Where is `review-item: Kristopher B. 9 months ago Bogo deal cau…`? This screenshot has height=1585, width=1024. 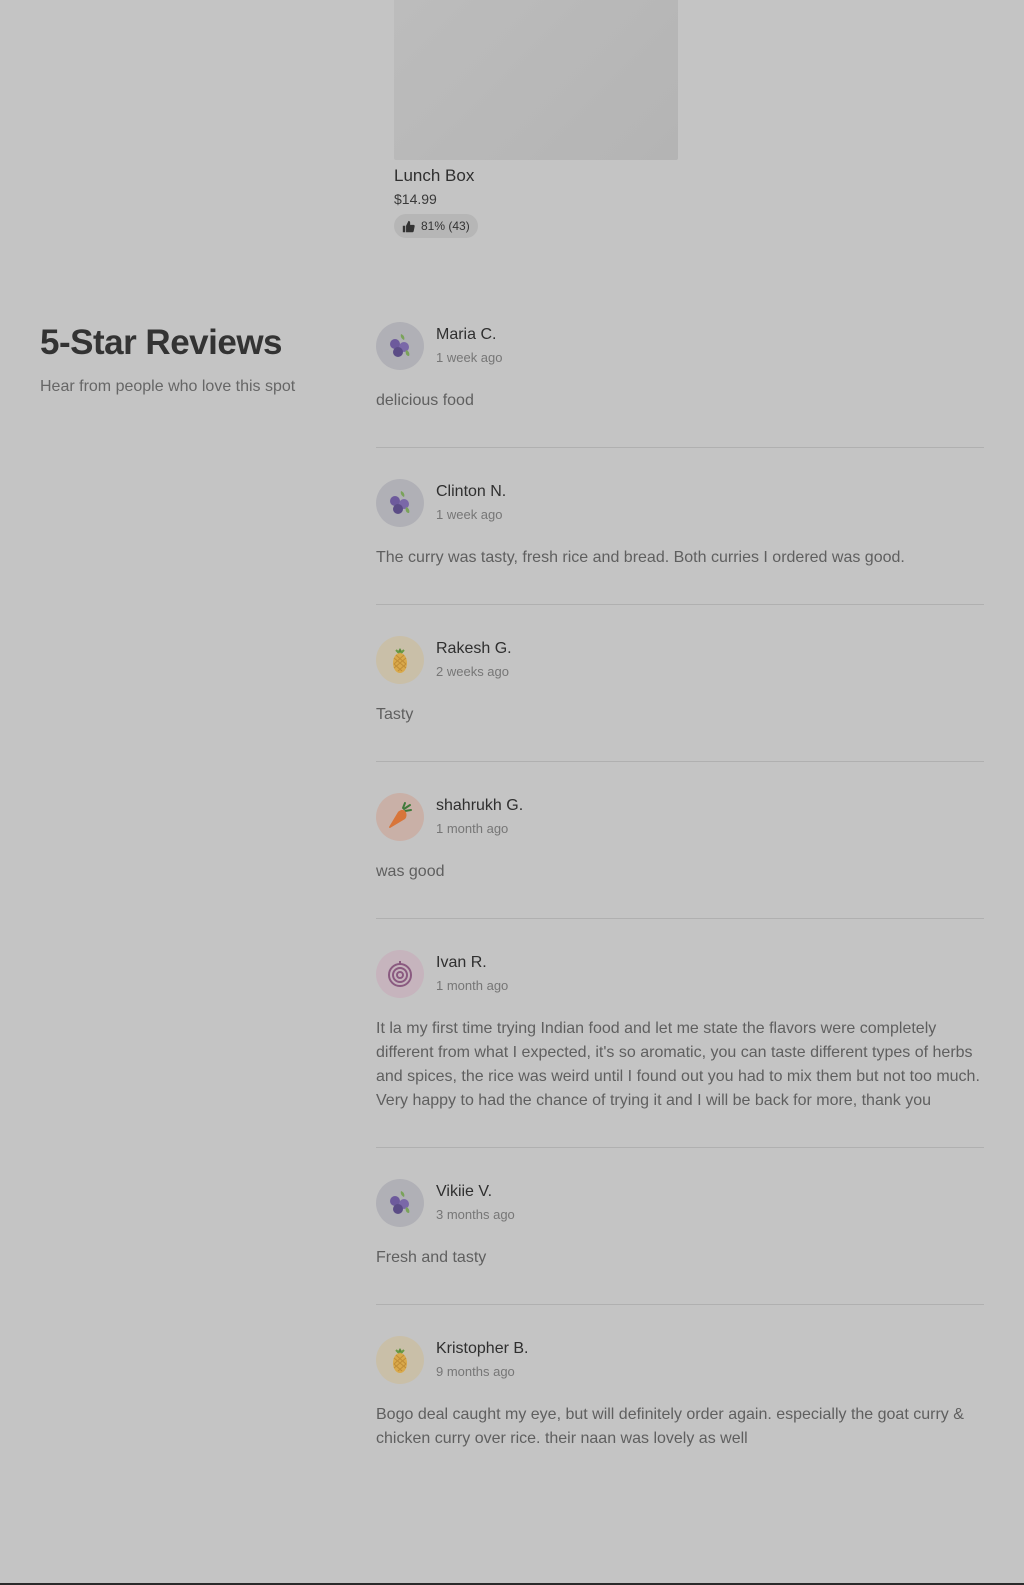
review-item: Kristopher B. 9 months ago Bogo deal cau… is located at coordinates (680, 1410).